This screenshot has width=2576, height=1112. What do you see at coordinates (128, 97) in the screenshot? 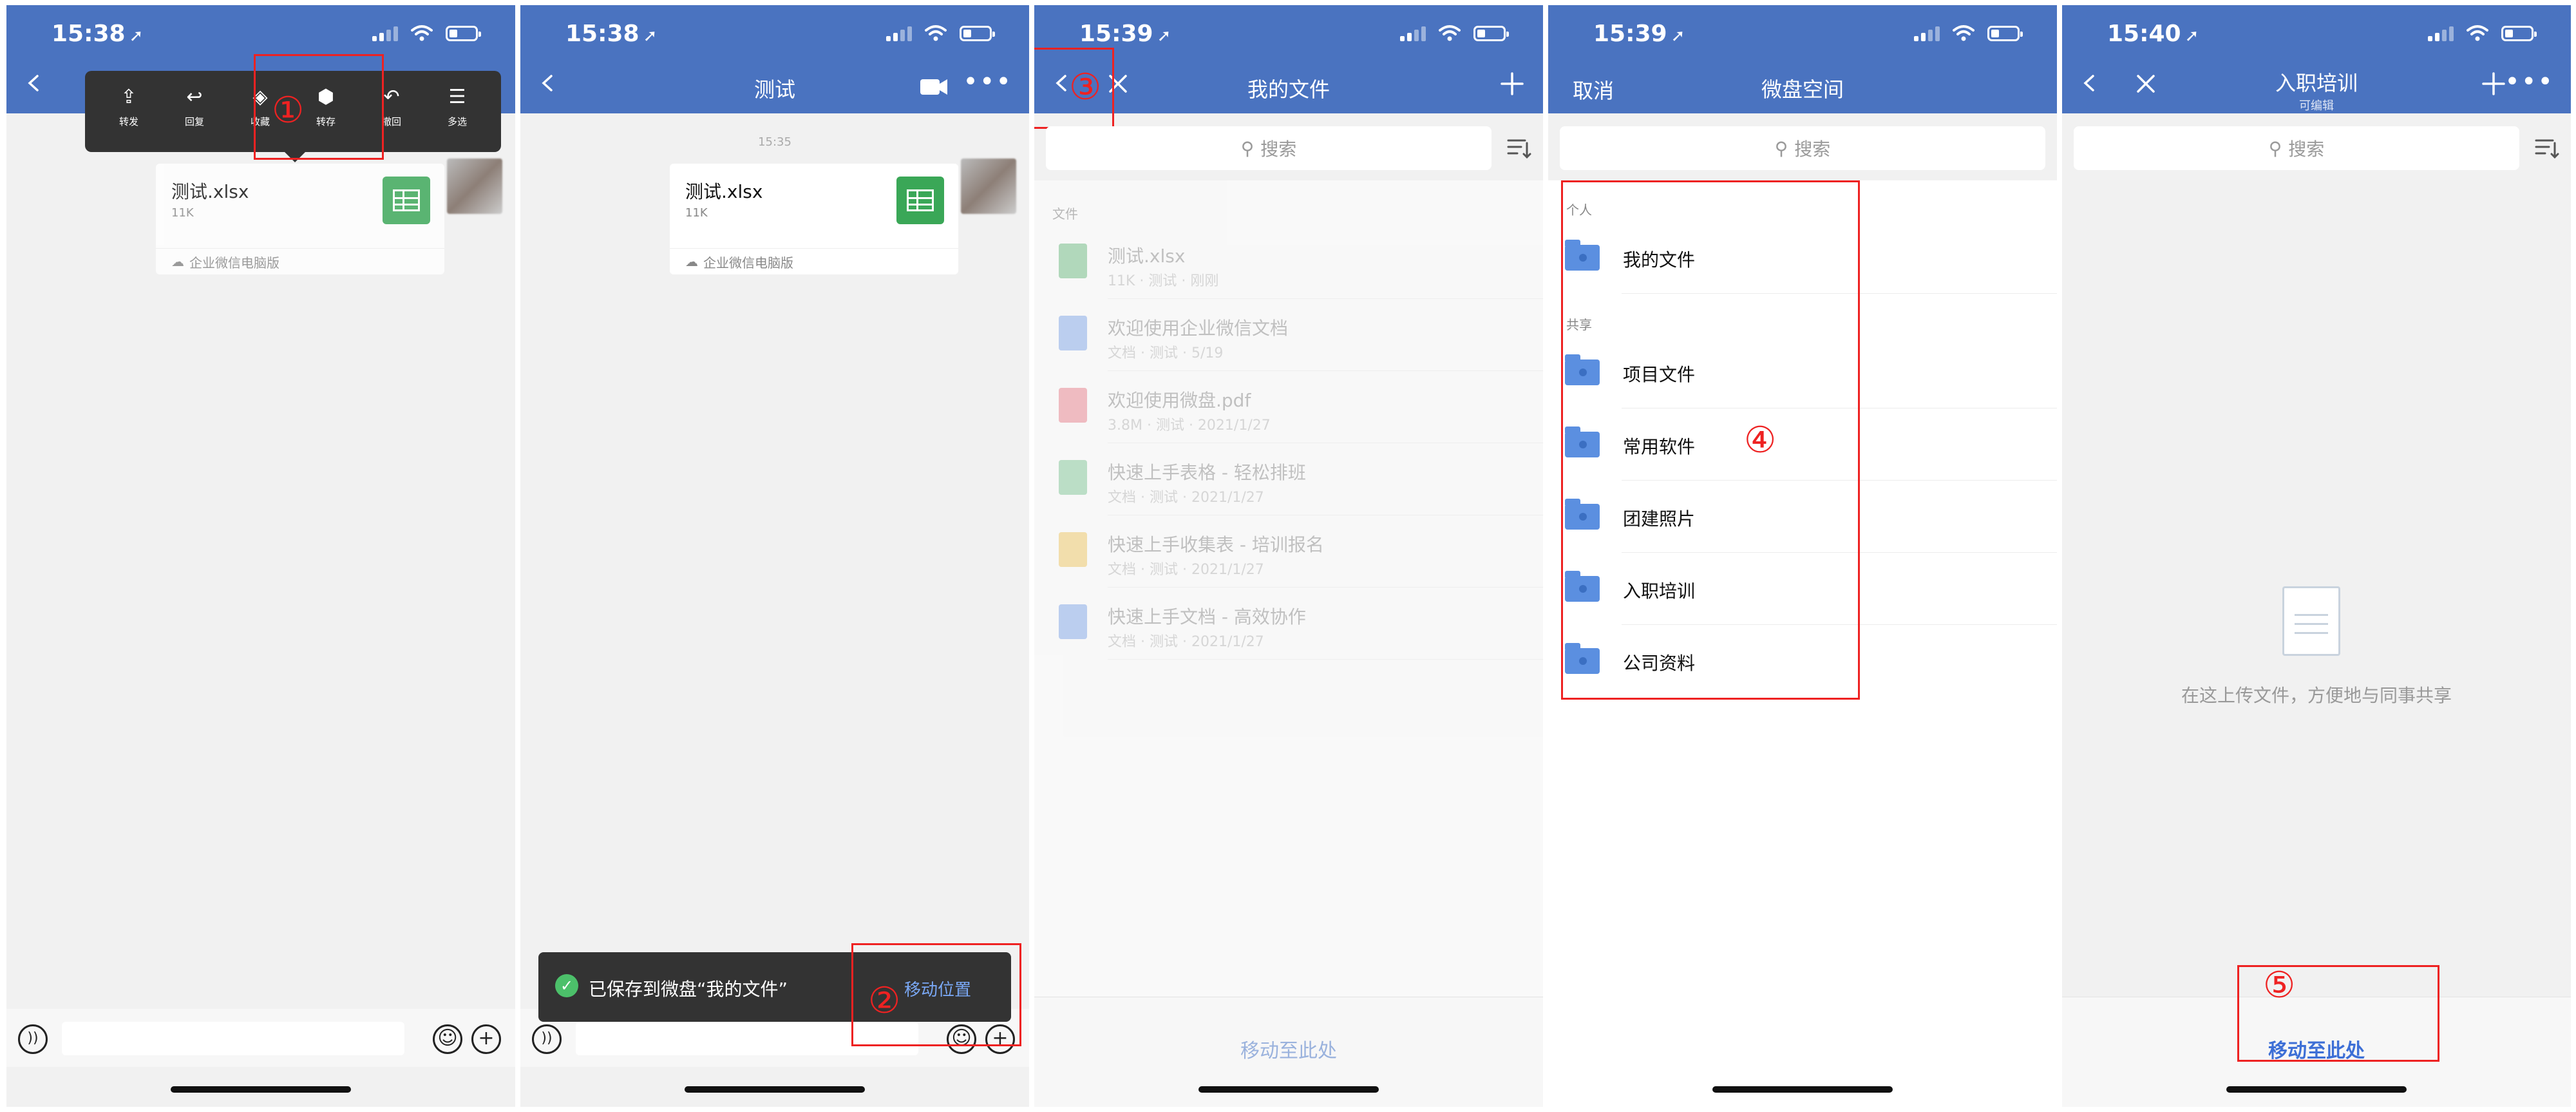
I see `share-icon: ⇪` at bounding box center [128, 97].